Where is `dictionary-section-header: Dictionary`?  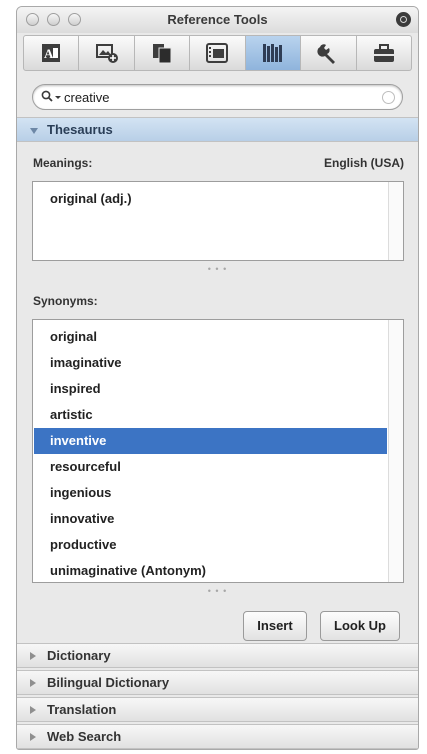
dictionary-section-header: Dictionary is located at coordinates (217, 655).